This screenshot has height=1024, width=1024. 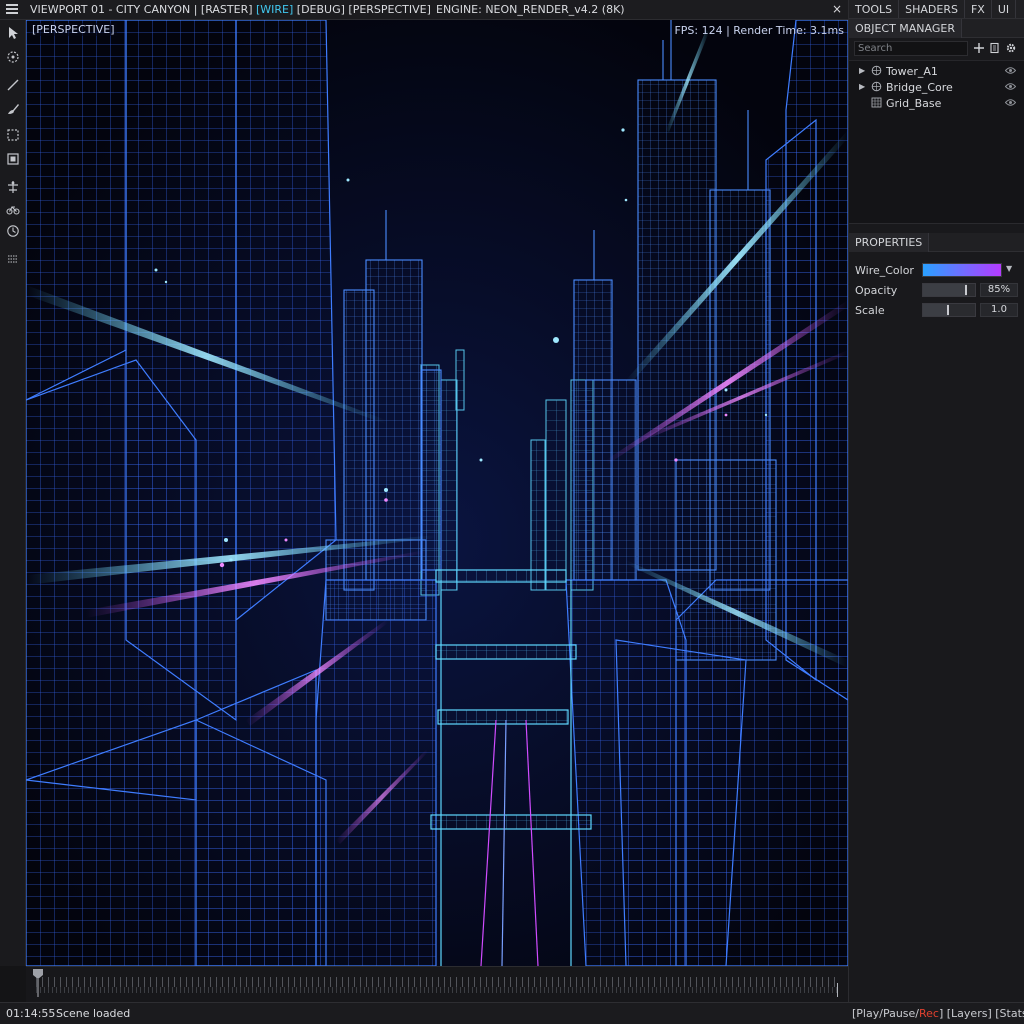 I want to click on timeline-track, so click(x=437, y=982).